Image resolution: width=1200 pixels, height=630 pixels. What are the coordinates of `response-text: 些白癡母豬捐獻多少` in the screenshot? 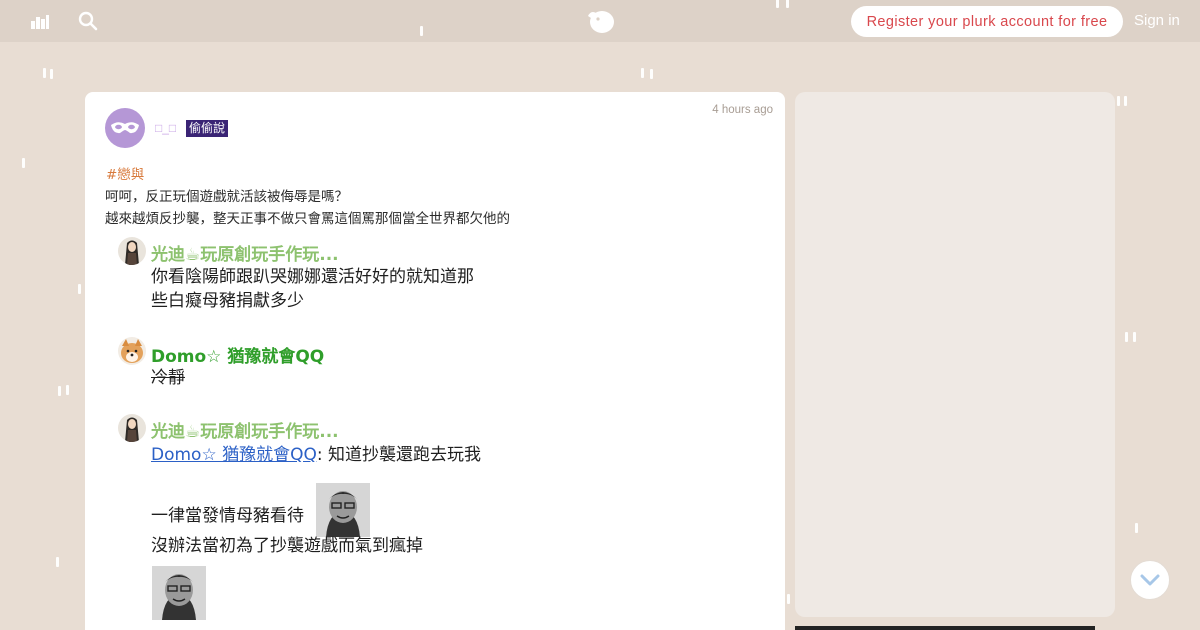 It's located at (227, 301).